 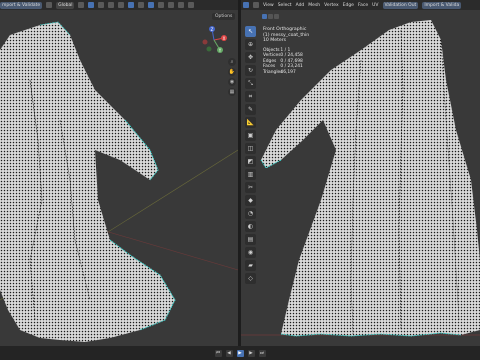 I want to click on extrude-tool: ▣, so click(x=250, y=135).